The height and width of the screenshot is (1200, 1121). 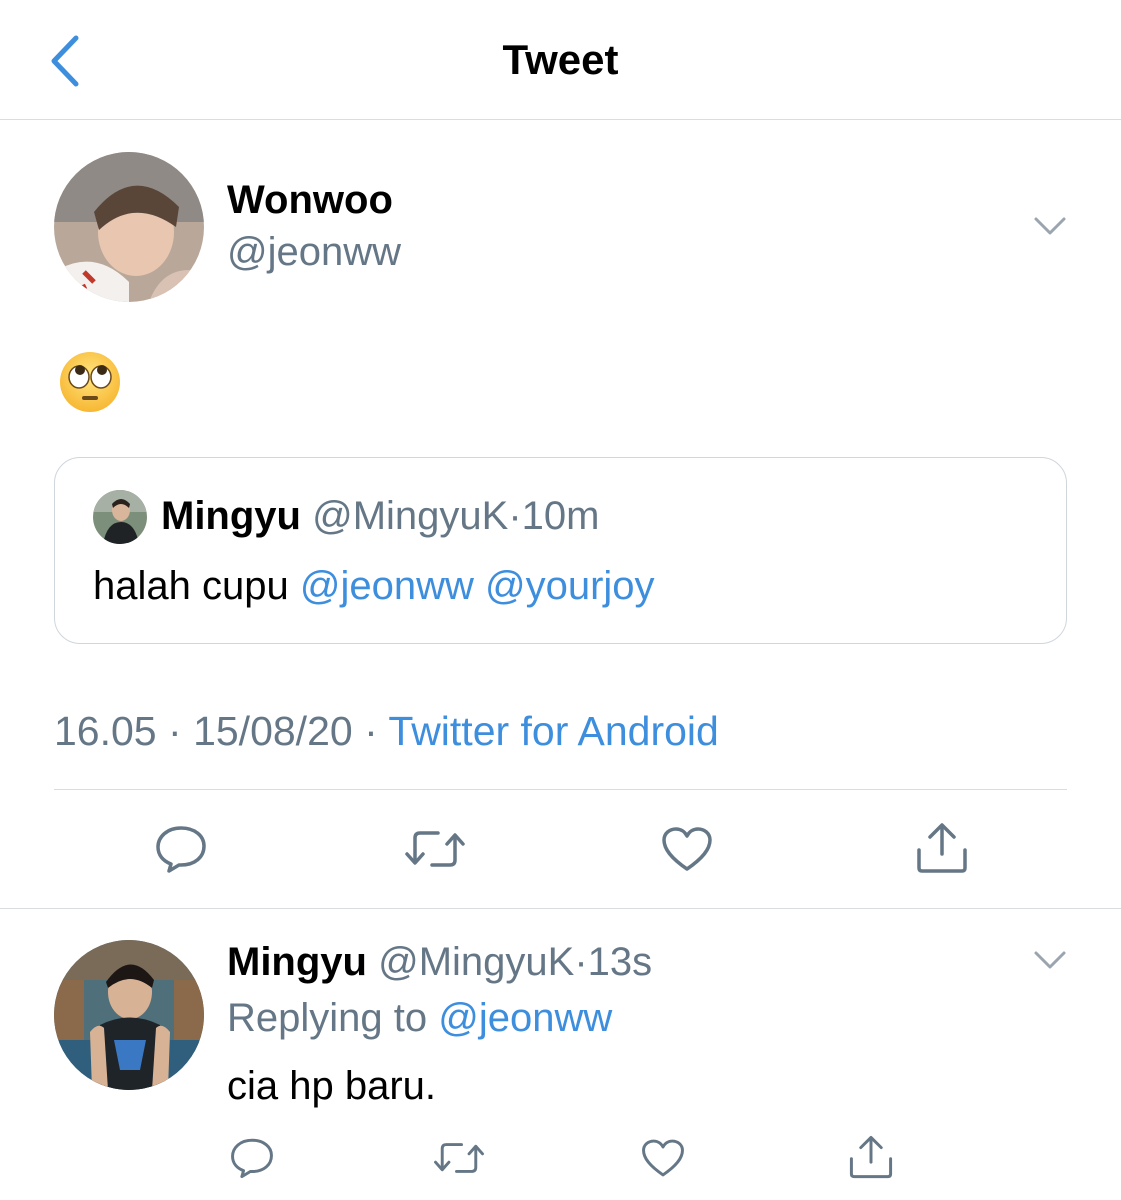 I want to click on quote-time: 10m, so click(x=560, y=516).